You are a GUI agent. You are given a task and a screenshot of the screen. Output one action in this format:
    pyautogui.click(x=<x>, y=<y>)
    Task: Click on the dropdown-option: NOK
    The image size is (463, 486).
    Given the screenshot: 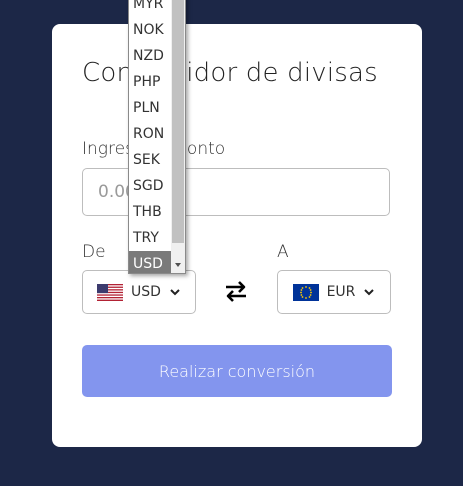 What is the action you would take?
    pyautogui.click(x=150, y=30)
    